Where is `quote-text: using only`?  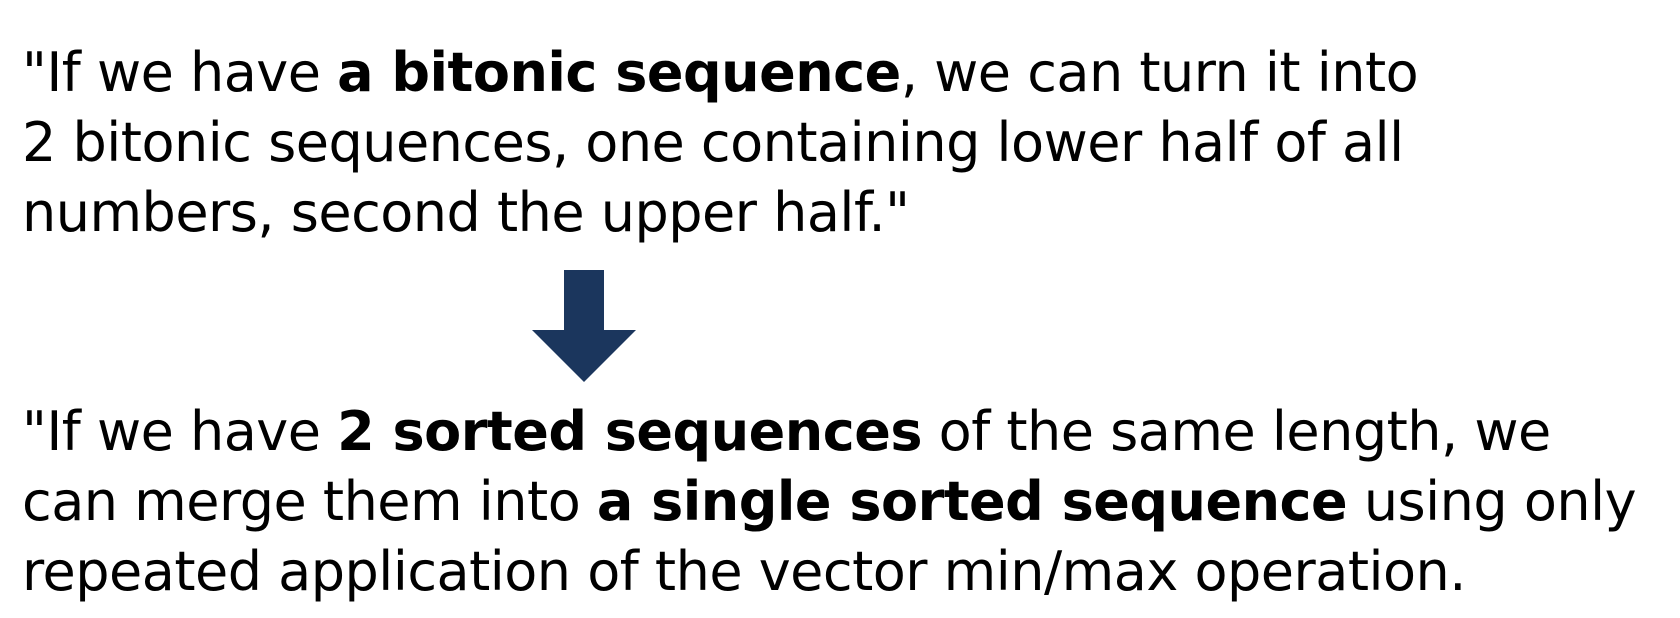
quote-text: using only is located at coordinates (1492, 501).